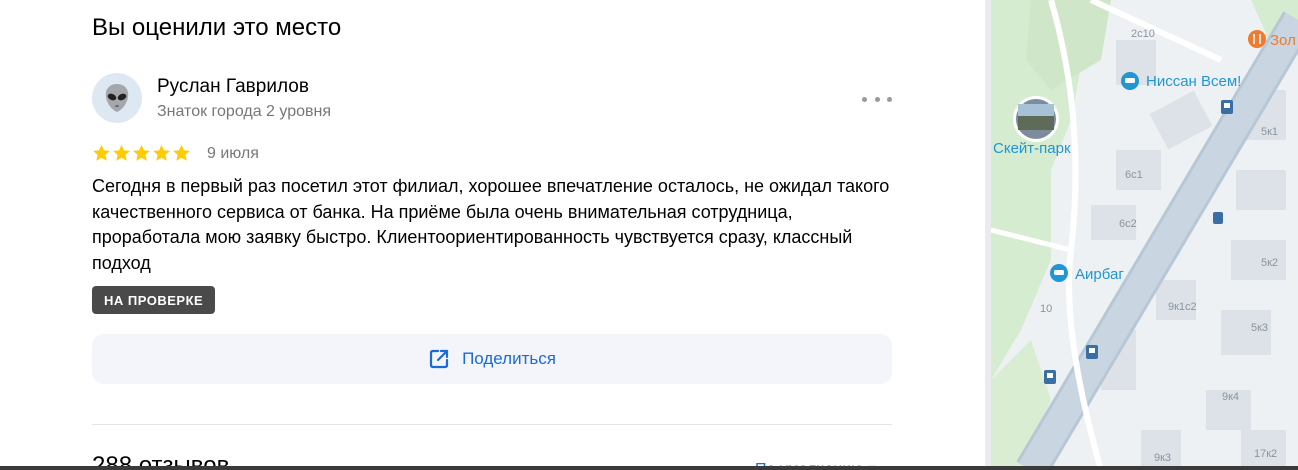 The height and width of the screenshot is (470, 1298). What do you see at coordinates (1128, 224) in the screenshot?
I see `map-building-label: 6с2` at bounding box center [1128, 224].